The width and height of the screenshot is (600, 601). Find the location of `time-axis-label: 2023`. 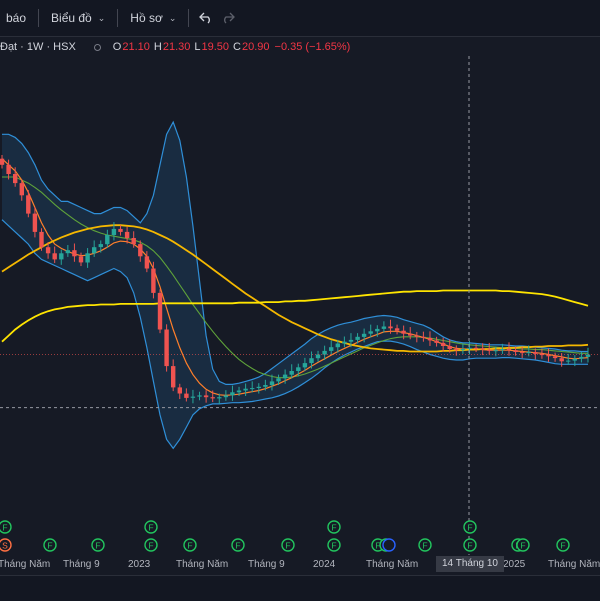

time-axis-label: 2023 is located at coordinates (139, 564).